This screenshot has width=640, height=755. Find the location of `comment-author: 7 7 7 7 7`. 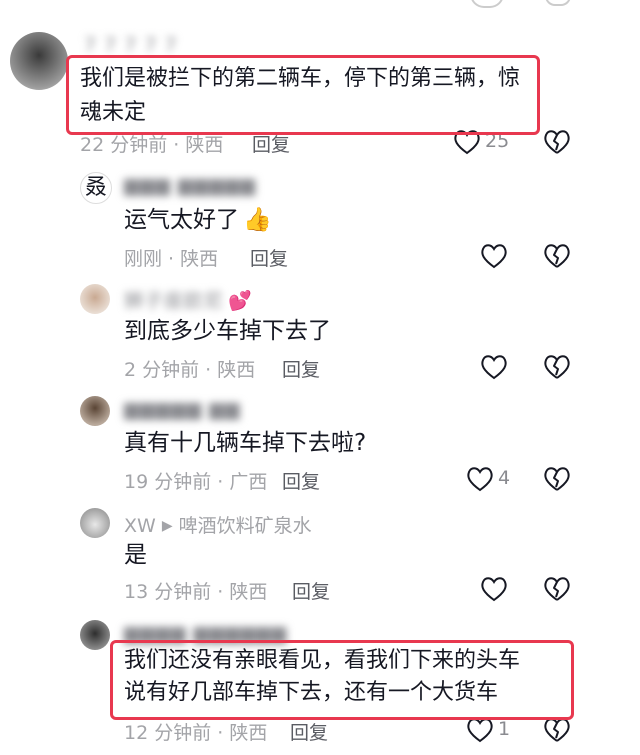

comment-author: 7 7 7 7 7 is located at coordinates (131, 45).